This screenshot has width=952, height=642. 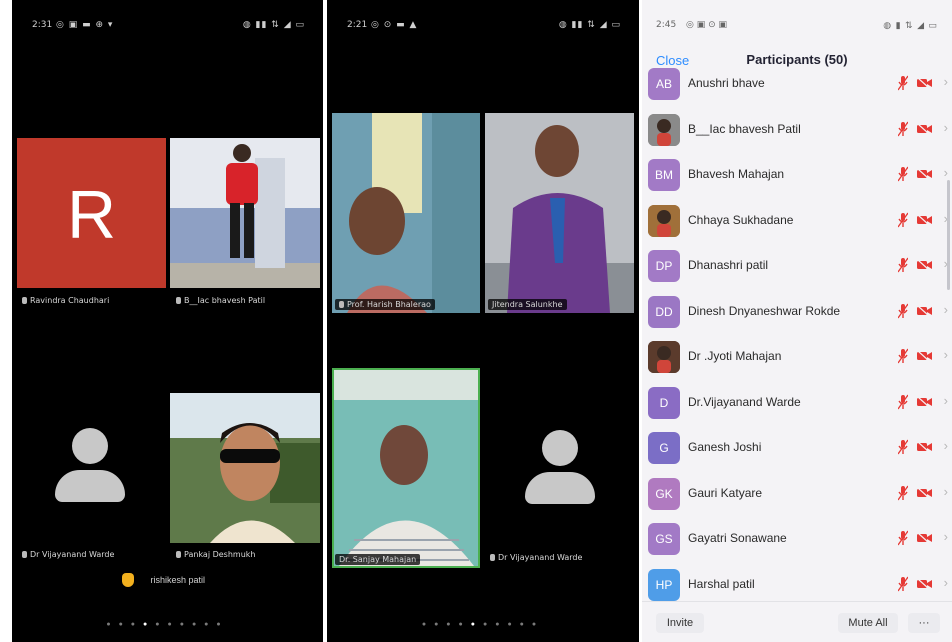 I want to click on participant-row: DD Dinesh Dnyaneshwar Rokde ›, so click(x=797, y=312).